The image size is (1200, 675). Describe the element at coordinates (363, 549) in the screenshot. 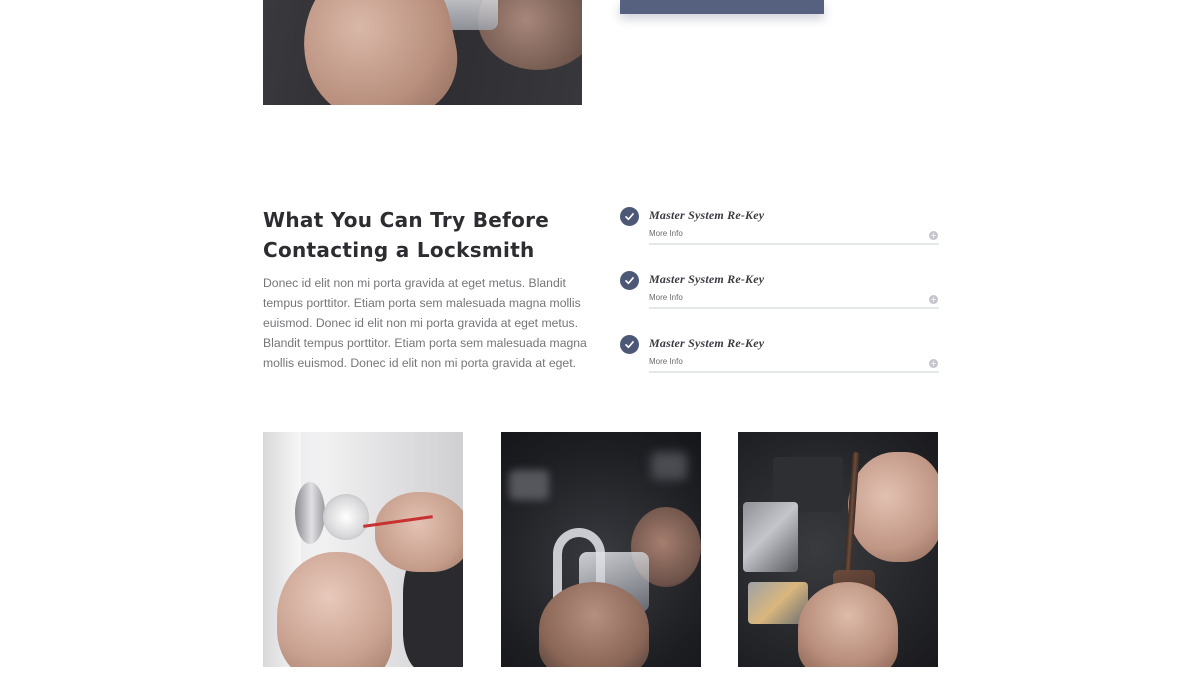

I see `gallery-photo-door-lock` at that location.